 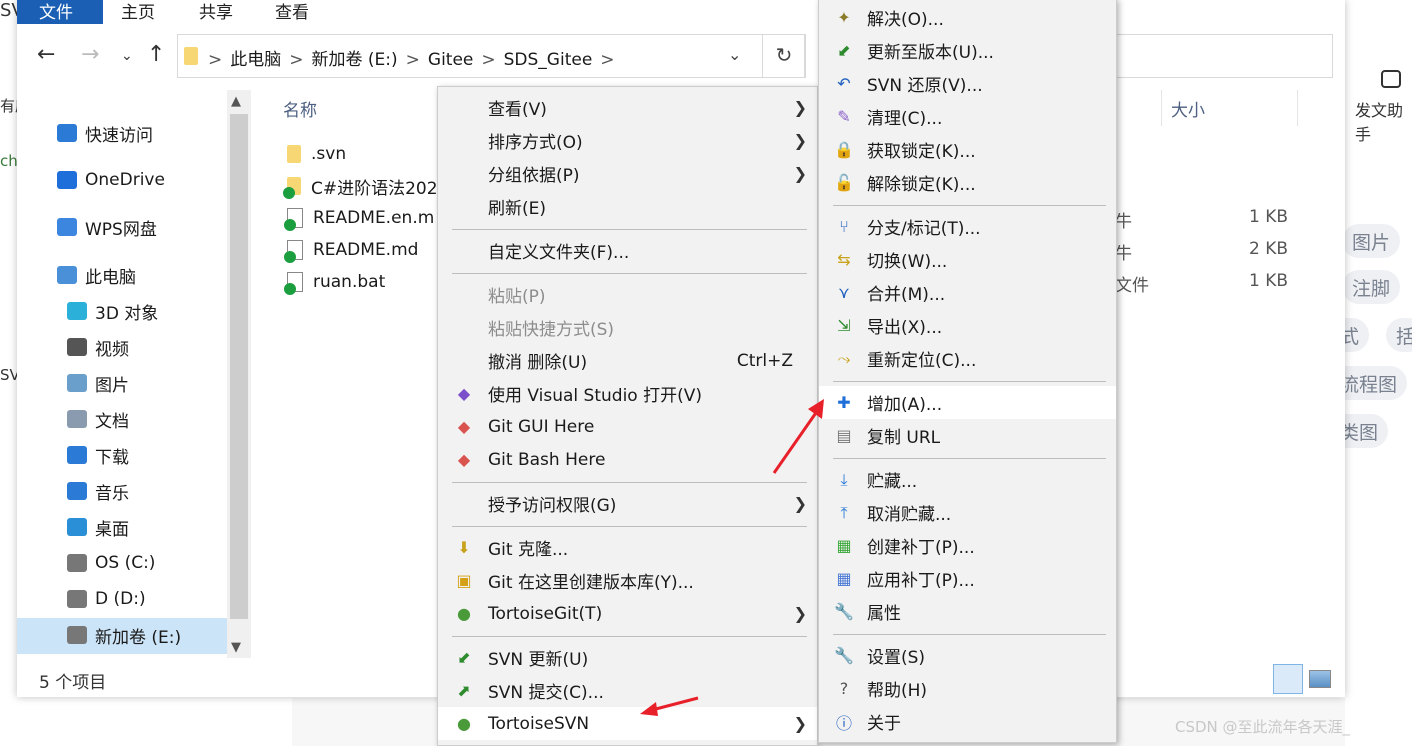 I want to click on breadcrumb-item: 新加卷 (E:), so click(x=355, y=60).